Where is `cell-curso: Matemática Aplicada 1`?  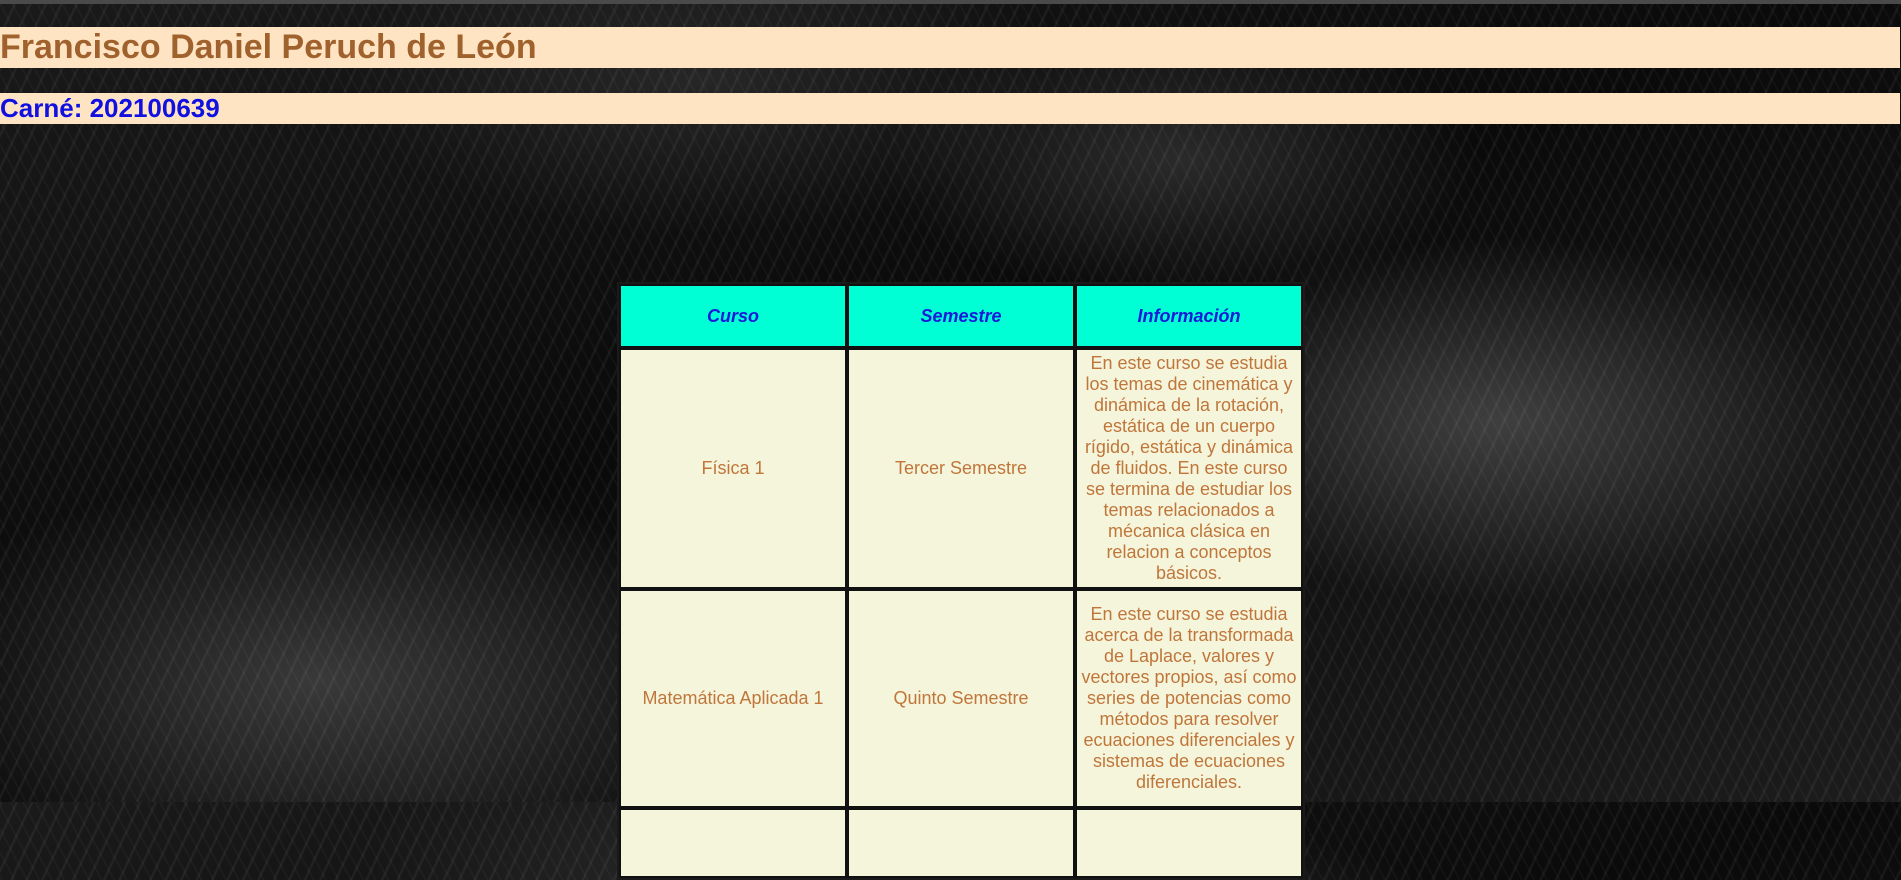
cell-curso: Matemática Aplicada 1 is located at coordinates (733, 698).